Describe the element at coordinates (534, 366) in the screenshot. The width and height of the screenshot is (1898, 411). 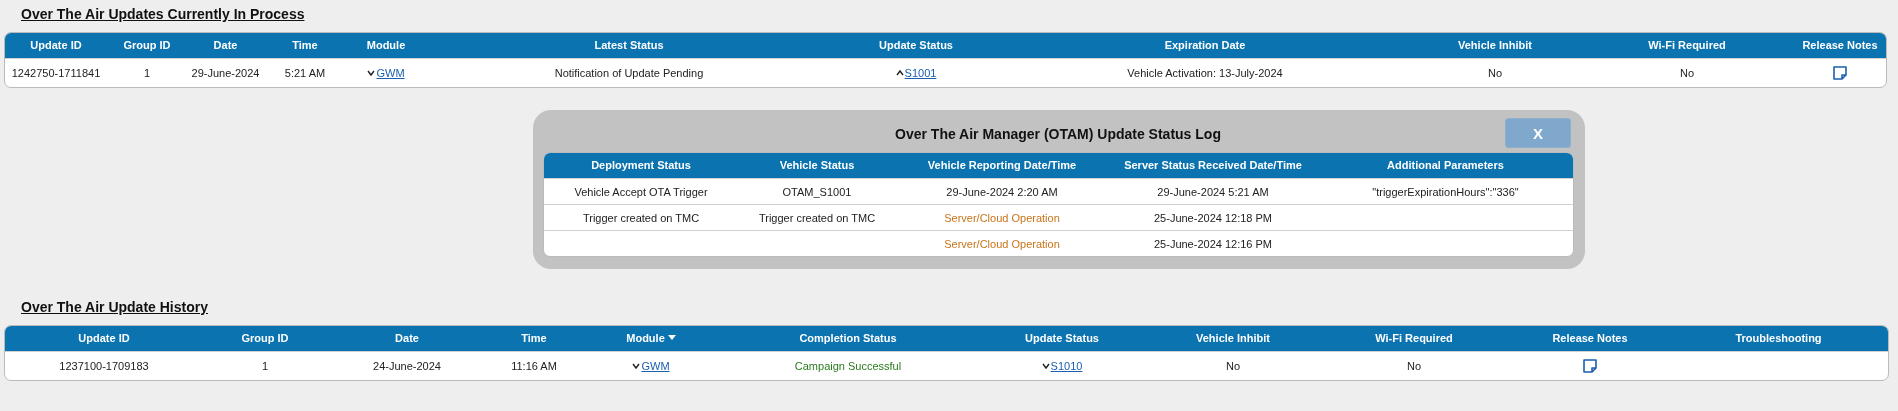
I see `table-cell: 11:16 AM` at that location.